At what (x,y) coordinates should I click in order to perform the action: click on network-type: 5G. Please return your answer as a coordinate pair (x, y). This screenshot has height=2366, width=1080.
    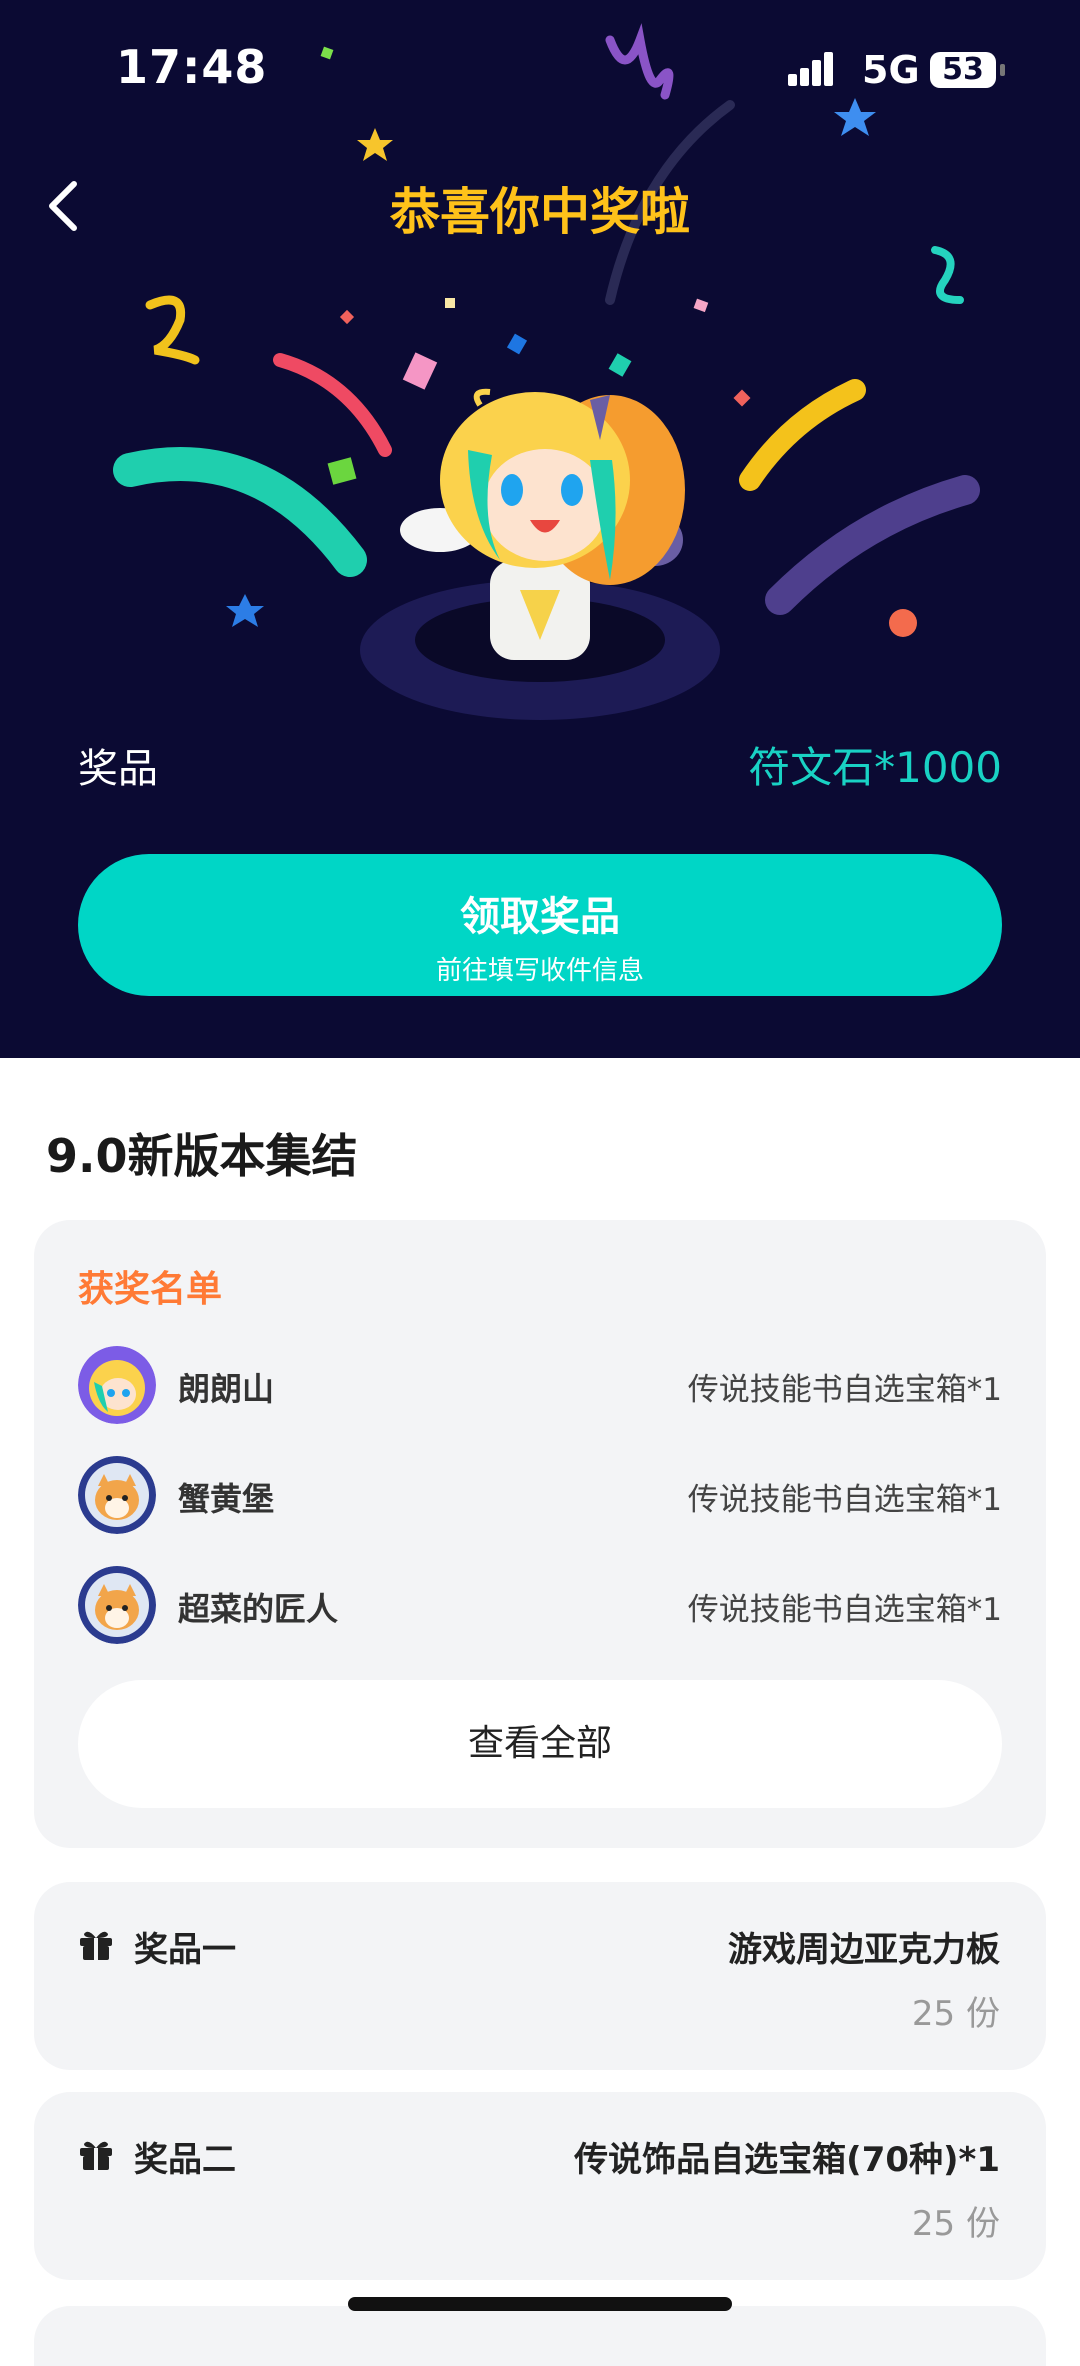
    Looking at the image, I should click on (891, 70).